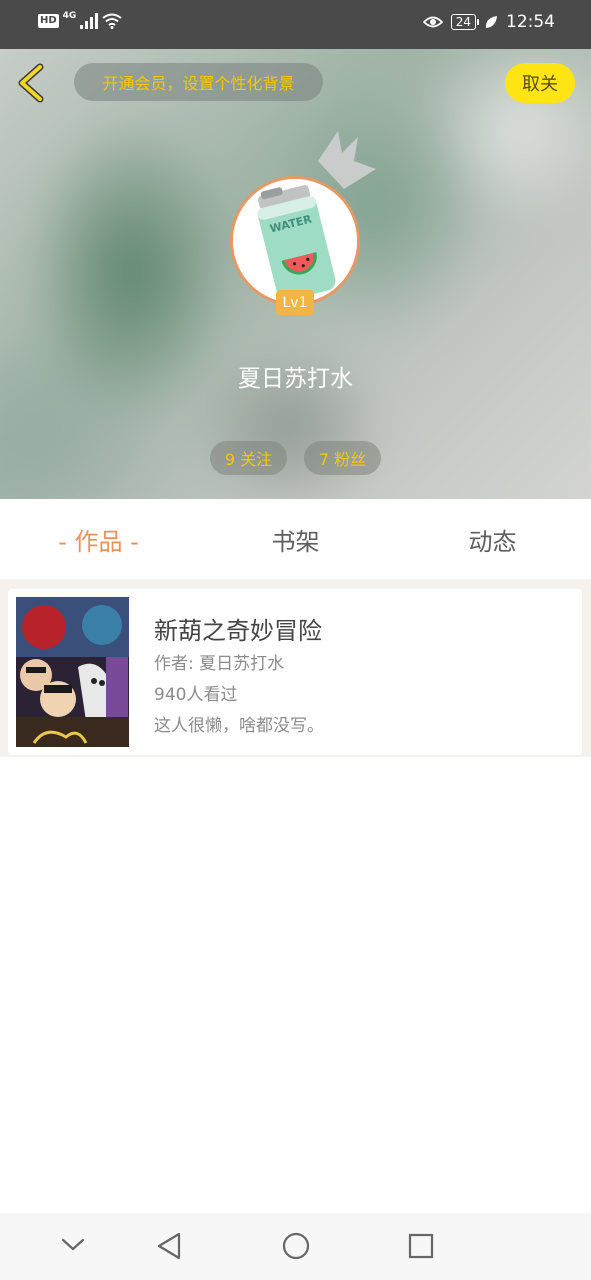  I want to click on tab-bookshelf: 书架, so click(295, 539).